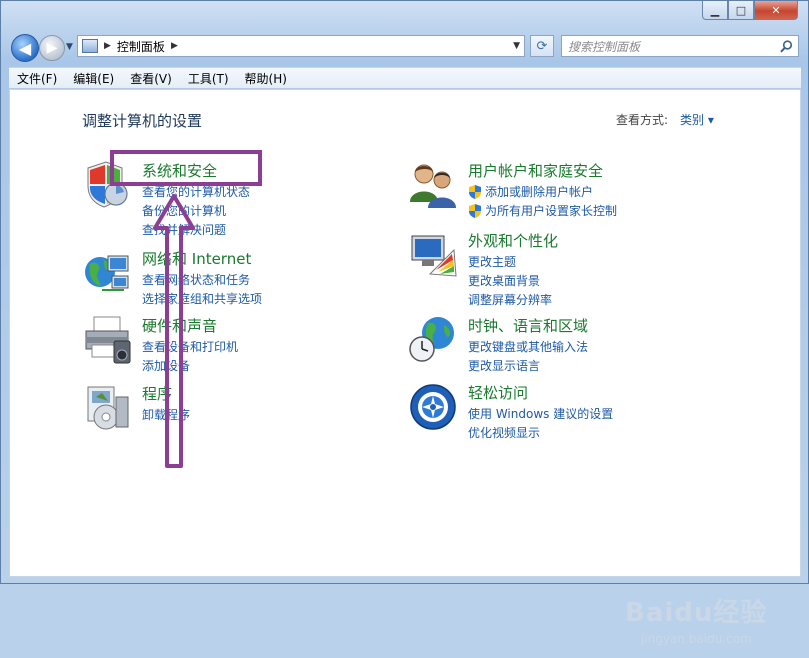 The image size is (809, 658). Describe the element at coordinates (715, 10) in the screenshot. I see `minimize-button: ▁` at that location.